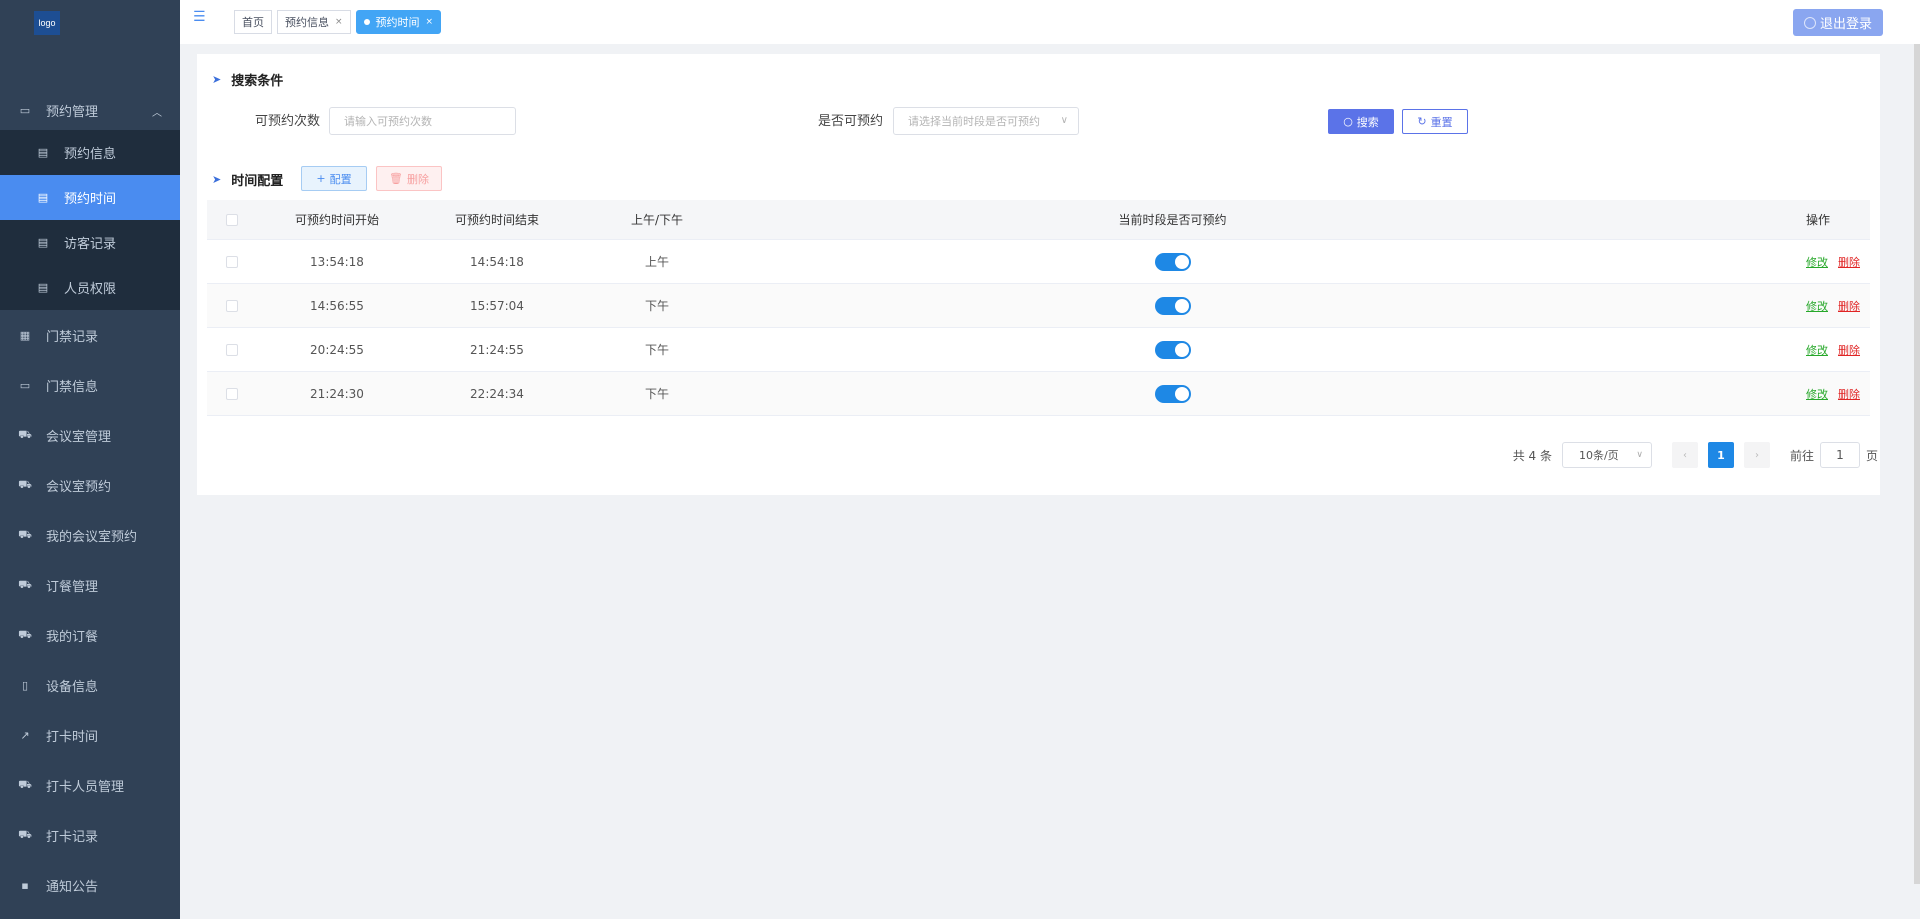 The width and height of the screenshot is (1920, 919). What do you see at coordinates (201, 17) in the screenshot?
I see `menu-toggle-icon: ☰` at bounding box center [201, 17].